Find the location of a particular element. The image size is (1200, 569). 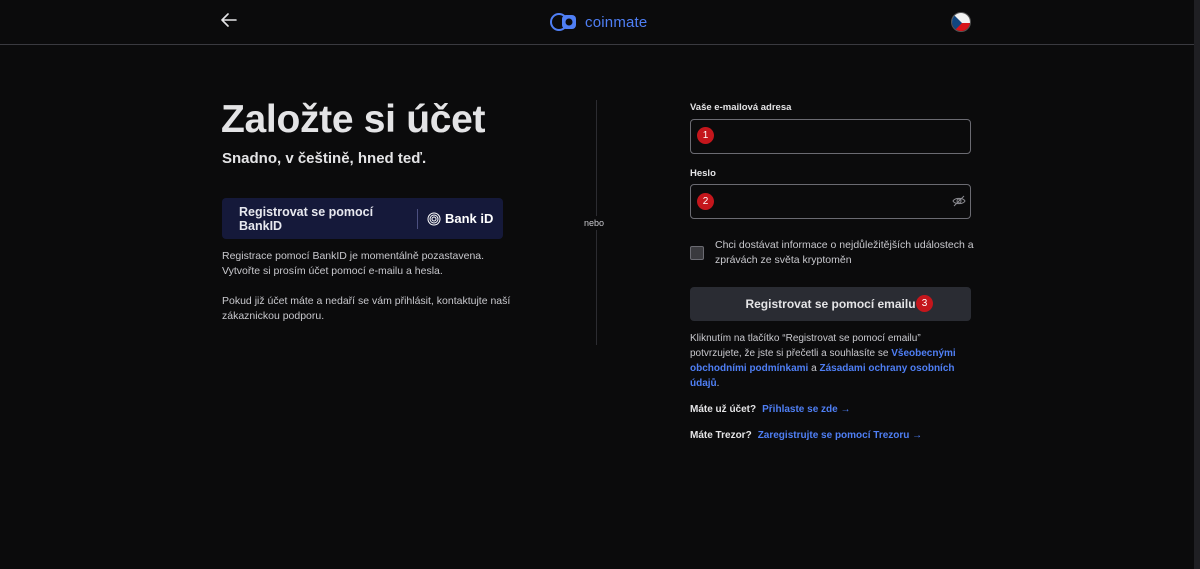

trezor-link: Zaregistrujte se pomocí Trezoru → is located at coordinates (840, 435).